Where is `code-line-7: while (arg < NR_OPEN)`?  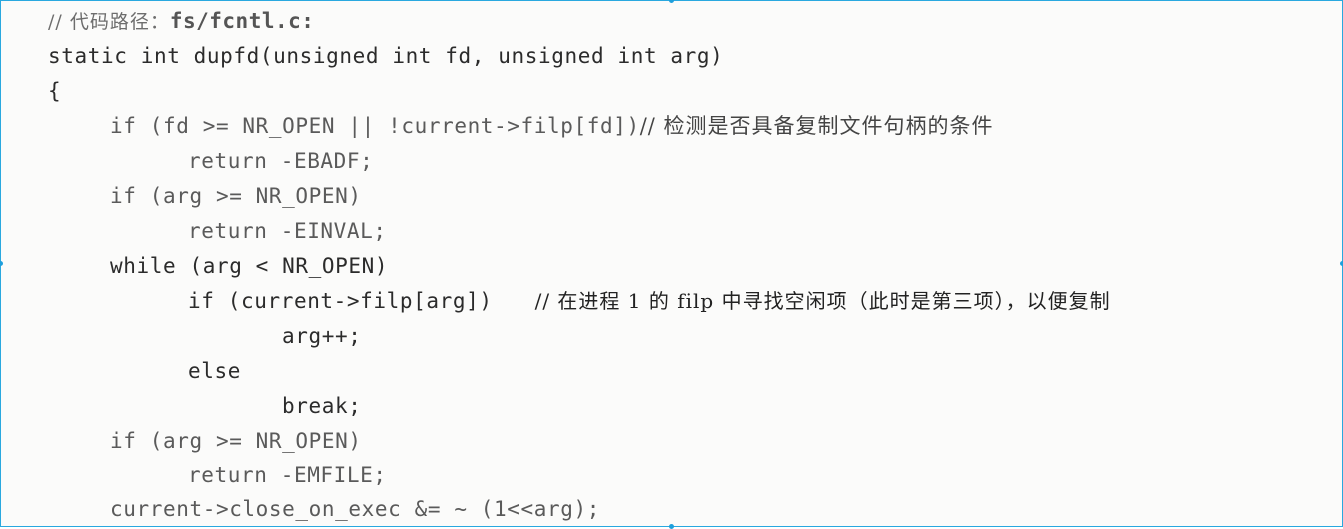 code-line-7: while (arg < NR_OPEN) is located at coordinates (249, 266).